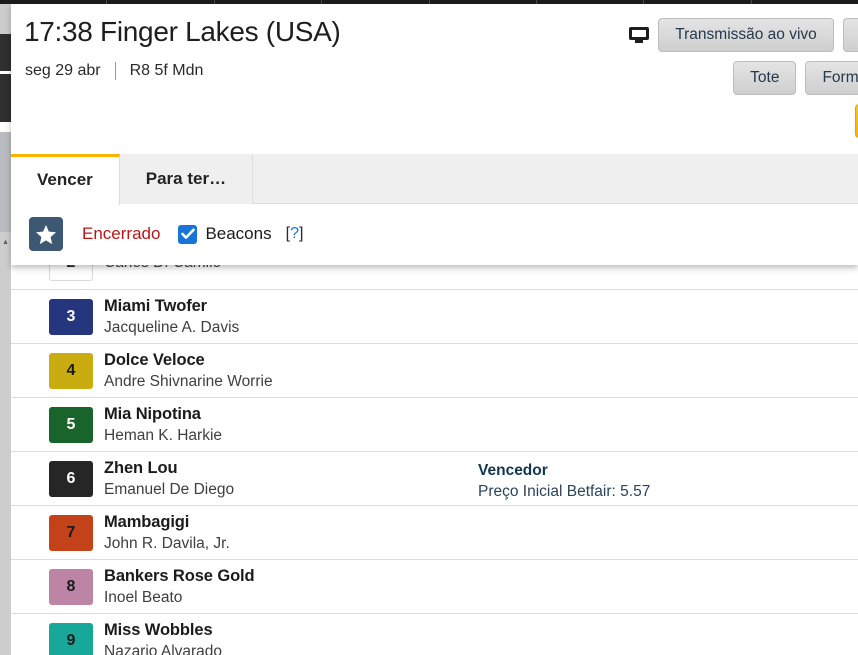 The height and width of the screenshot is (655, 858). I want to click on tv-screen-shape, so click(639, 33).